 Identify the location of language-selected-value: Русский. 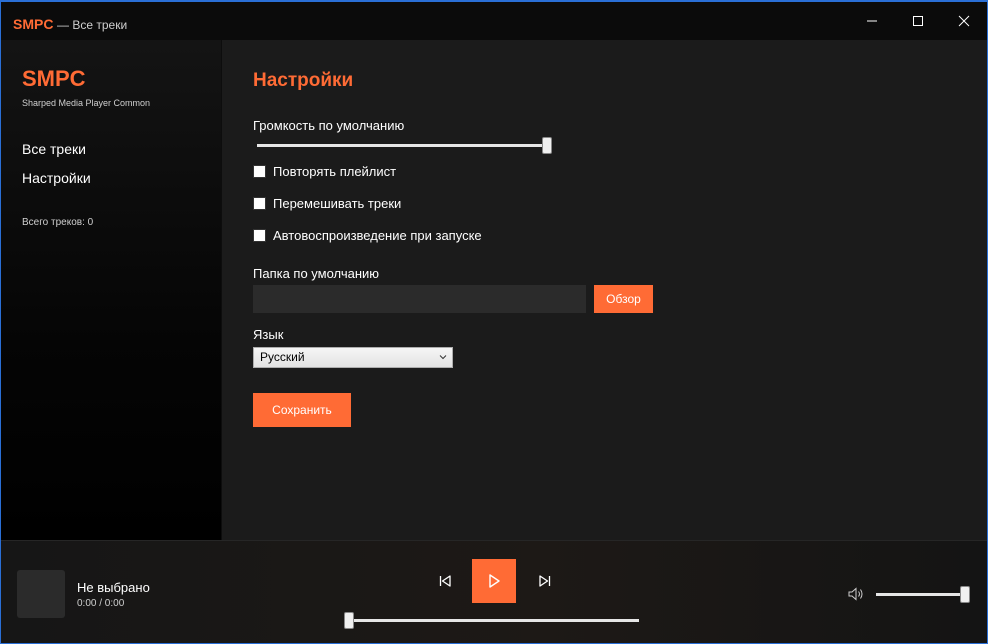
(282, 357).